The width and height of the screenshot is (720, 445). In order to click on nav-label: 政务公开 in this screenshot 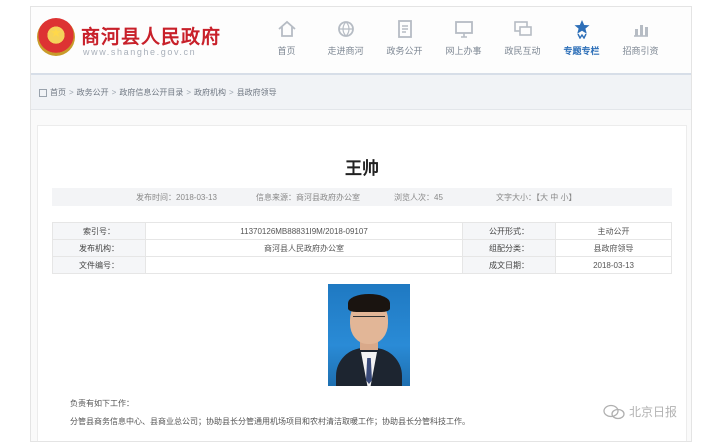, I will do `click(404, 51)`.